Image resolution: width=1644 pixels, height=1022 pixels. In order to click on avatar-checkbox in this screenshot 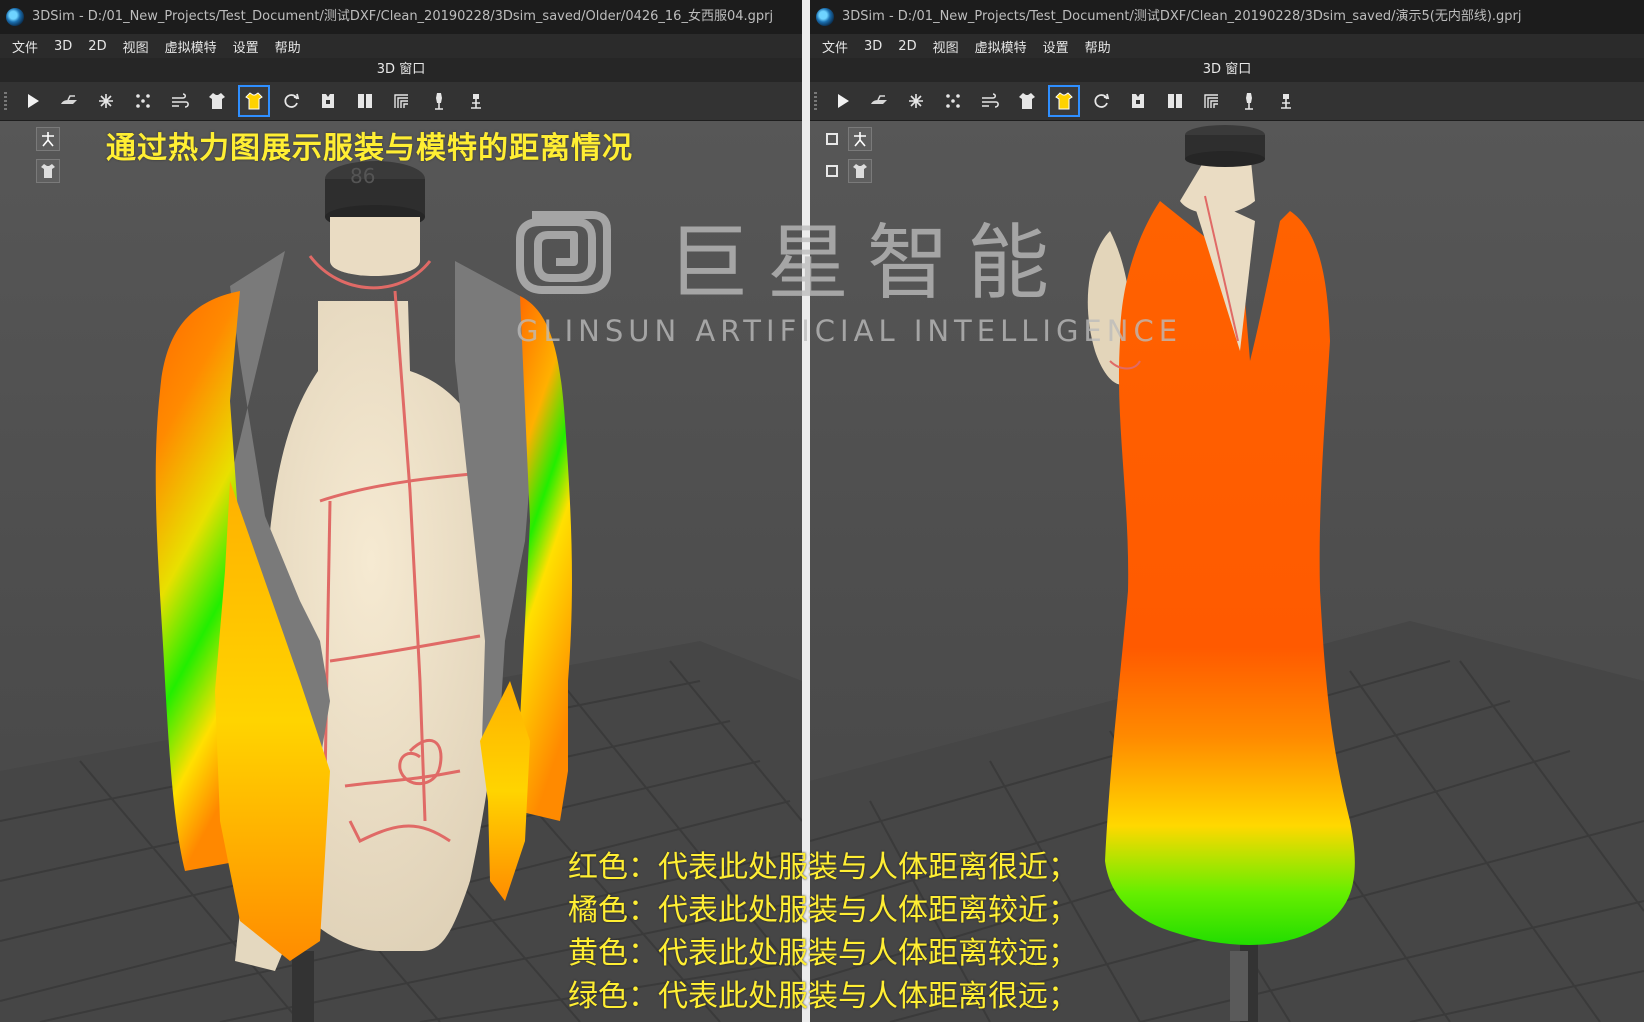, I will do `click(832, 139)`.